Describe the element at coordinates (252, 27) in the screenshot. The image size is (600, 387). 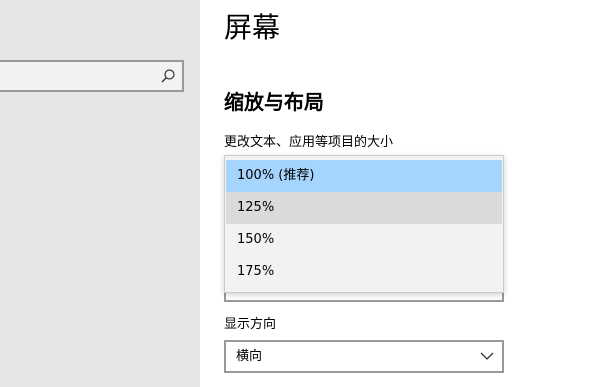
I see `page-title: 屏幕` at that location.